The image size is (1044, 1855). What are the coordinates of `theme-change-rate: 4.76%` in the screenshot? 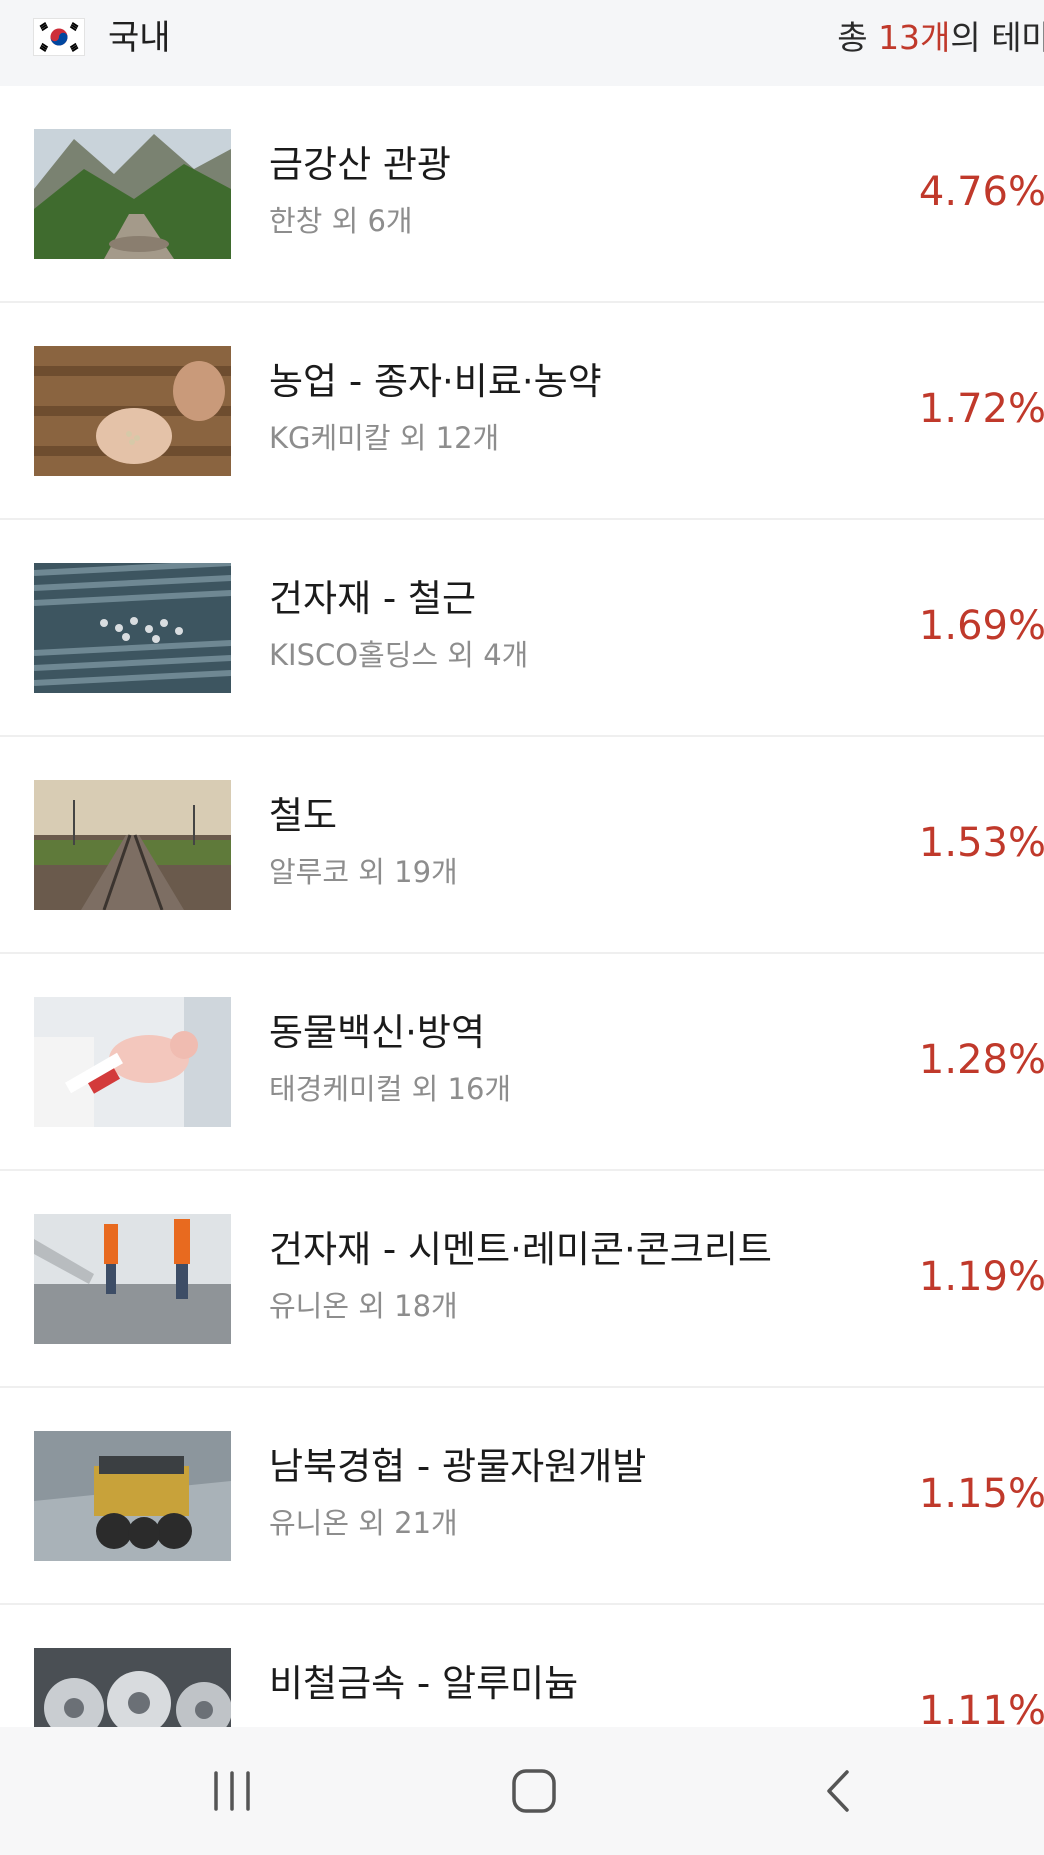 It's located at (981, 192).